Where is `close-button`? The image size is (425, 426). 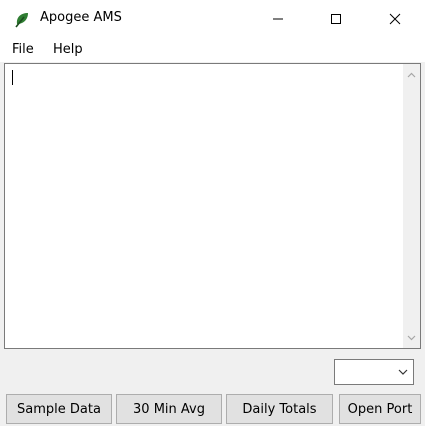
close-button is located at coordinates (395, 19).